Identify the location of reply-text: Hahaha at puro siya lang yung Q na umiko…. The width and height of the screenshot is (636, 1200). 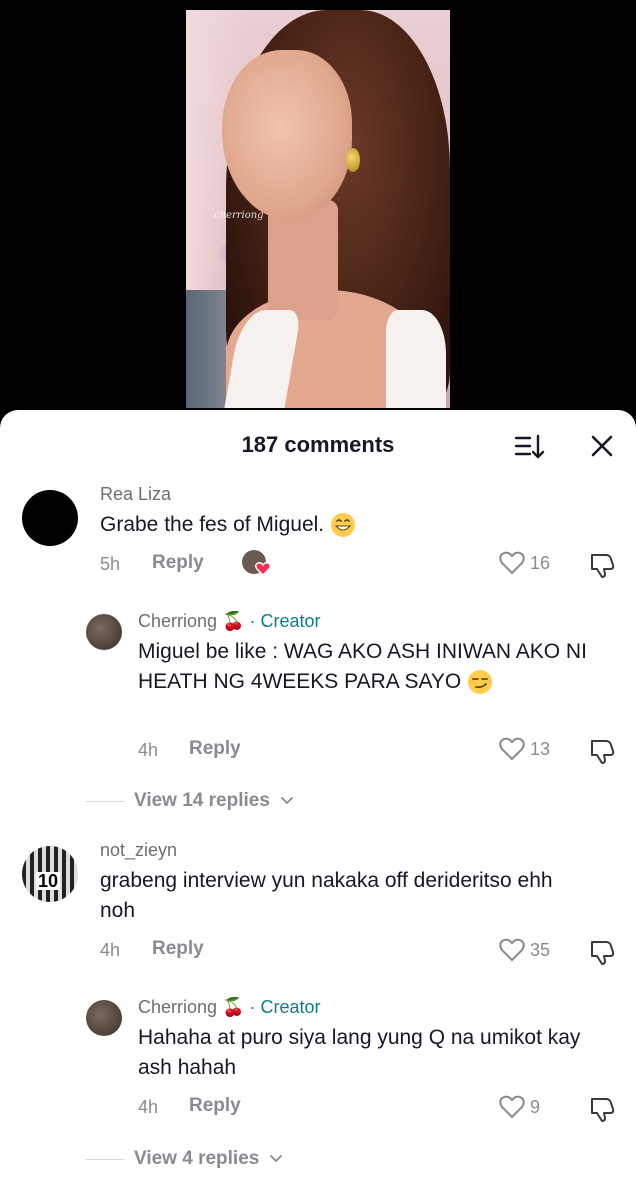
(359, 1052).